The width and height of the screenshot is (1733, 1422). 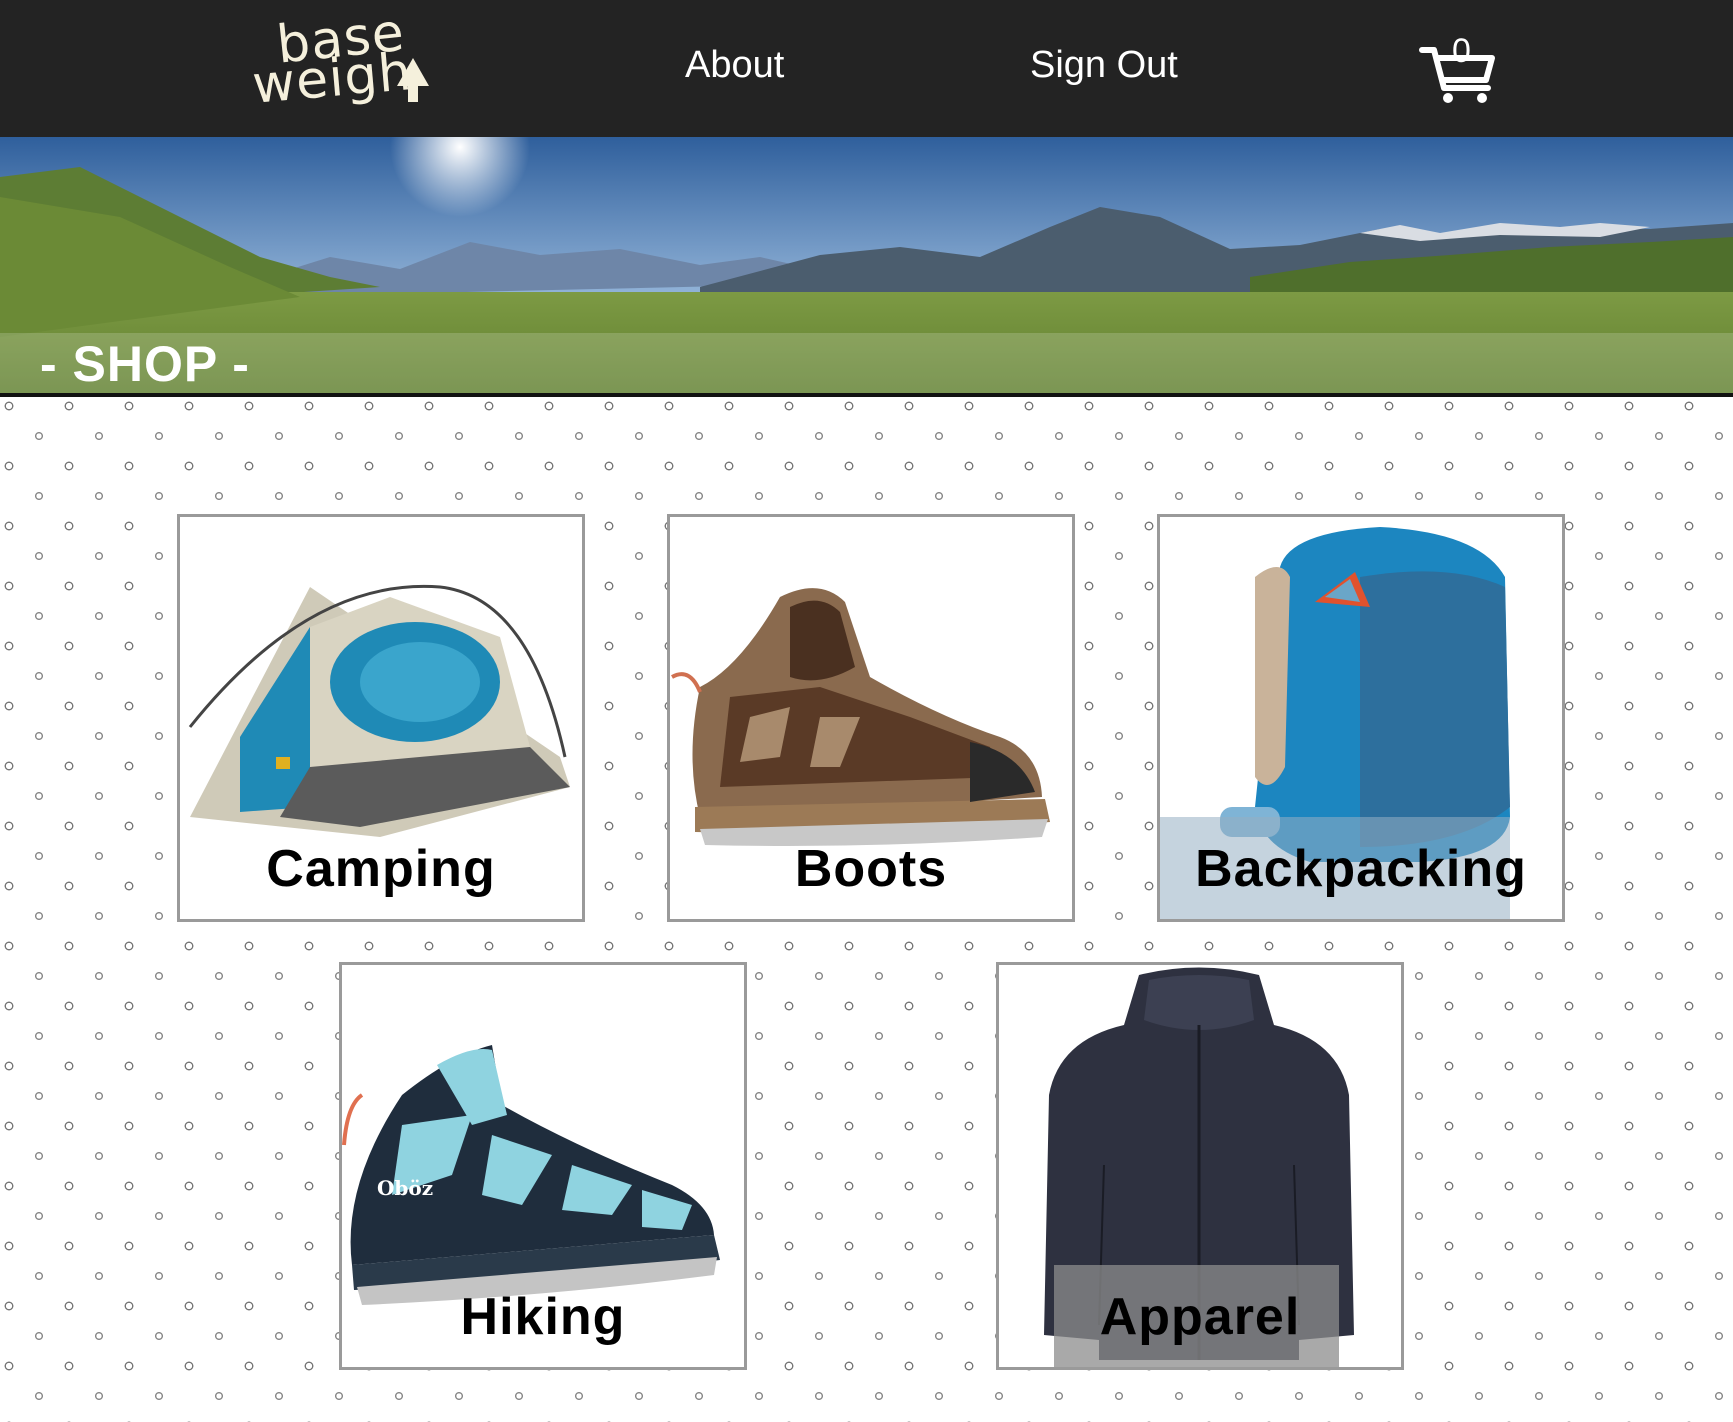 I want to click on category-label: Backpacking, so click(x=1361, y=869).